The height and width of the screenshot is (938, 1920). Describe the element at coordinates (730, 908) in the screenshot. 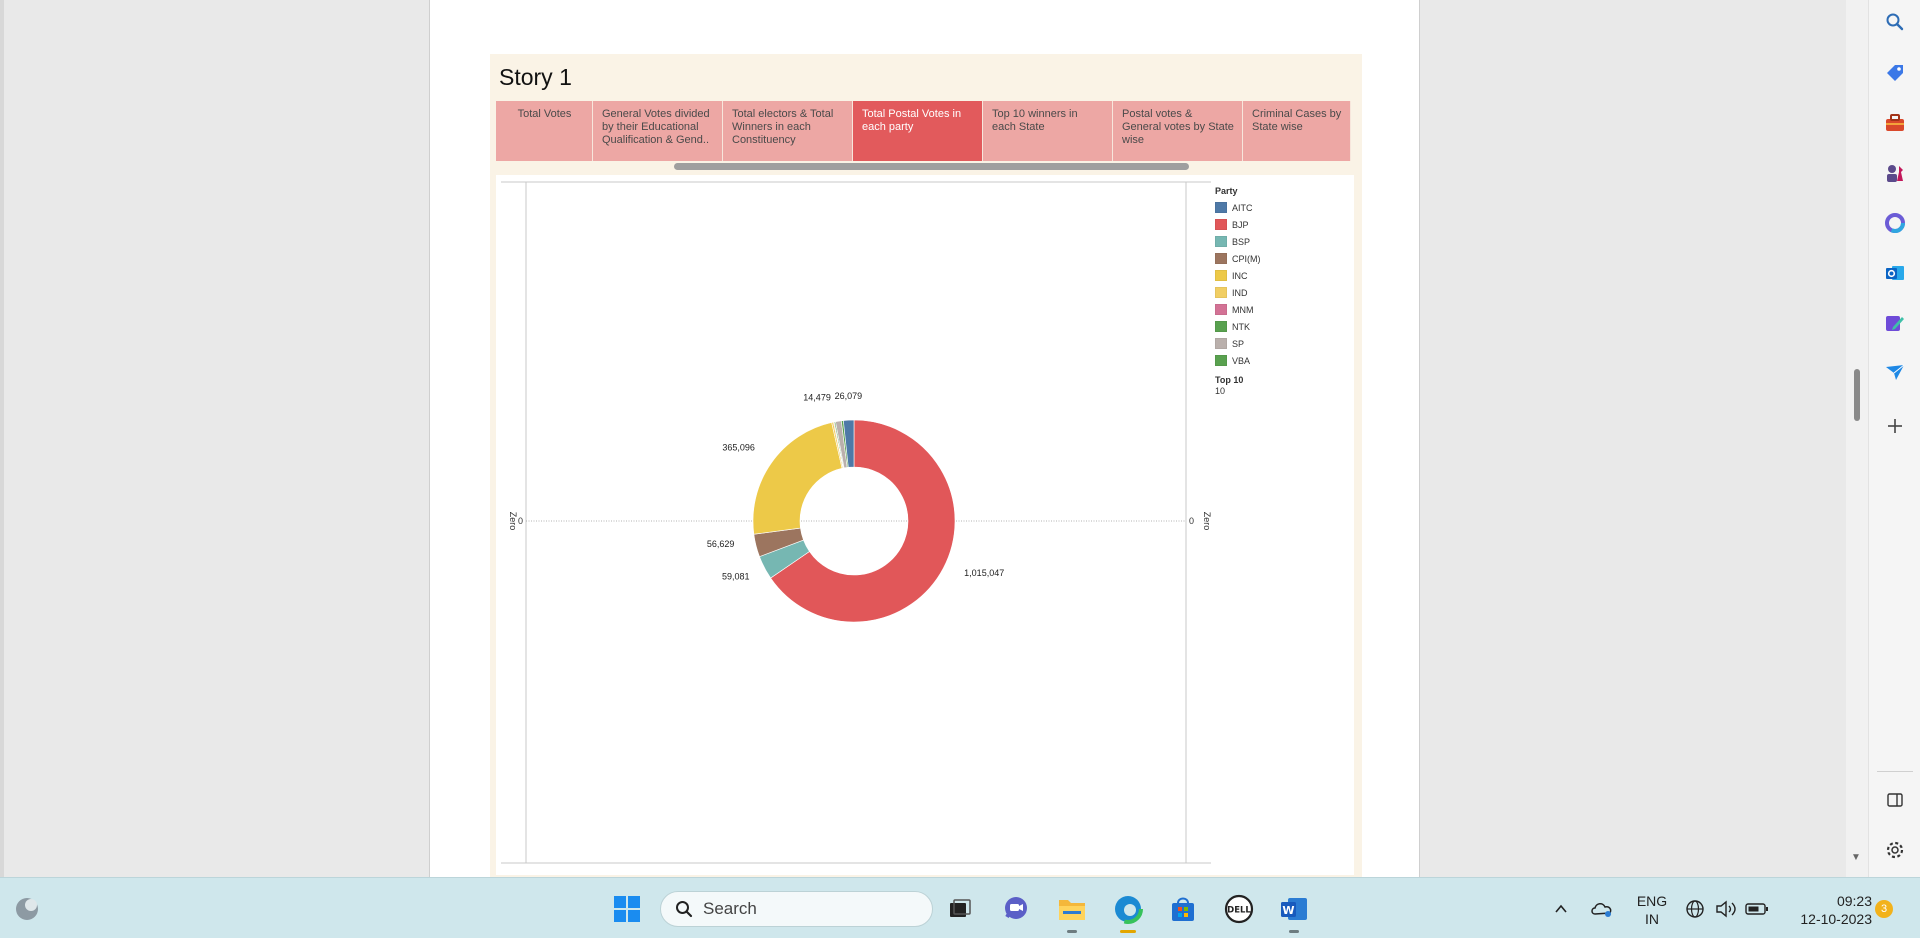

I see `search-placeholder: Search` at that location.